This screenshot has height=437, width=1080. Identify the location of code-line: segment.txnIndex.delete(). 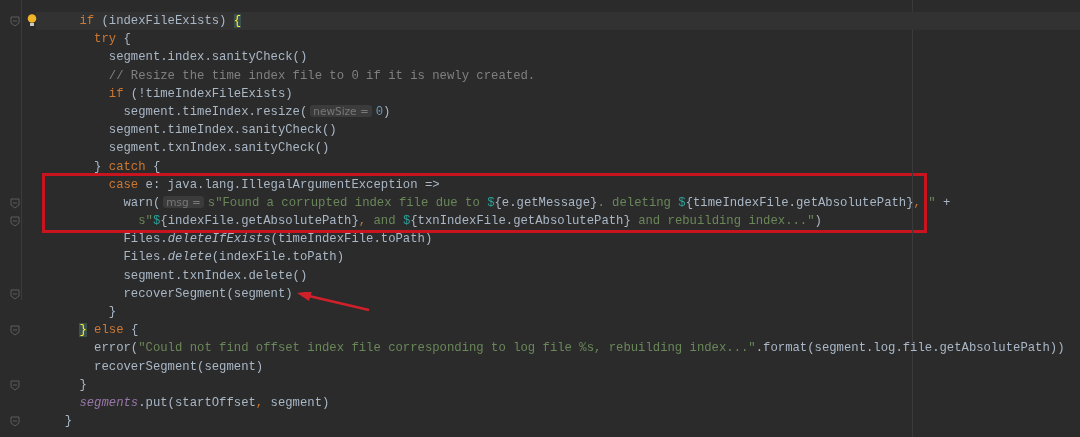
(215, 276).